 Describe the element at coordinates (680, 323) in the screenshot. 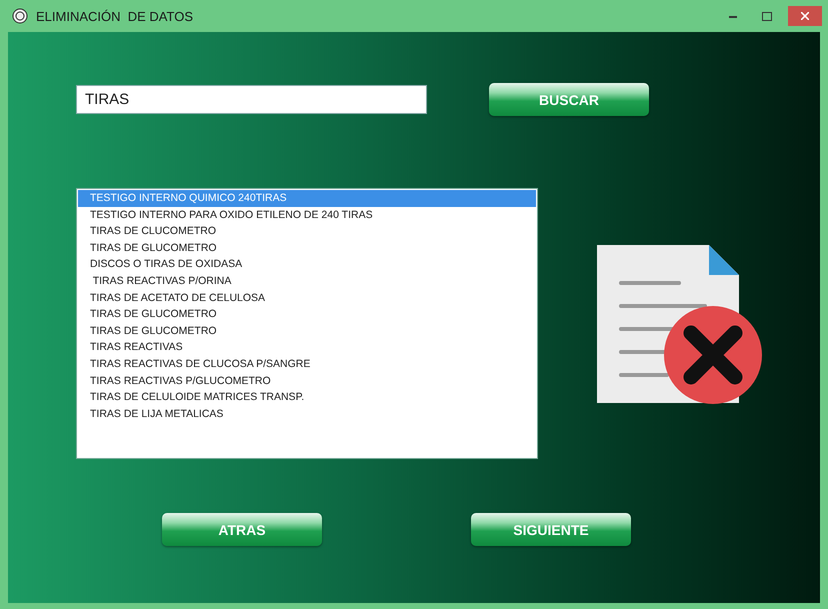

I see `delete-document-icon` at that location.